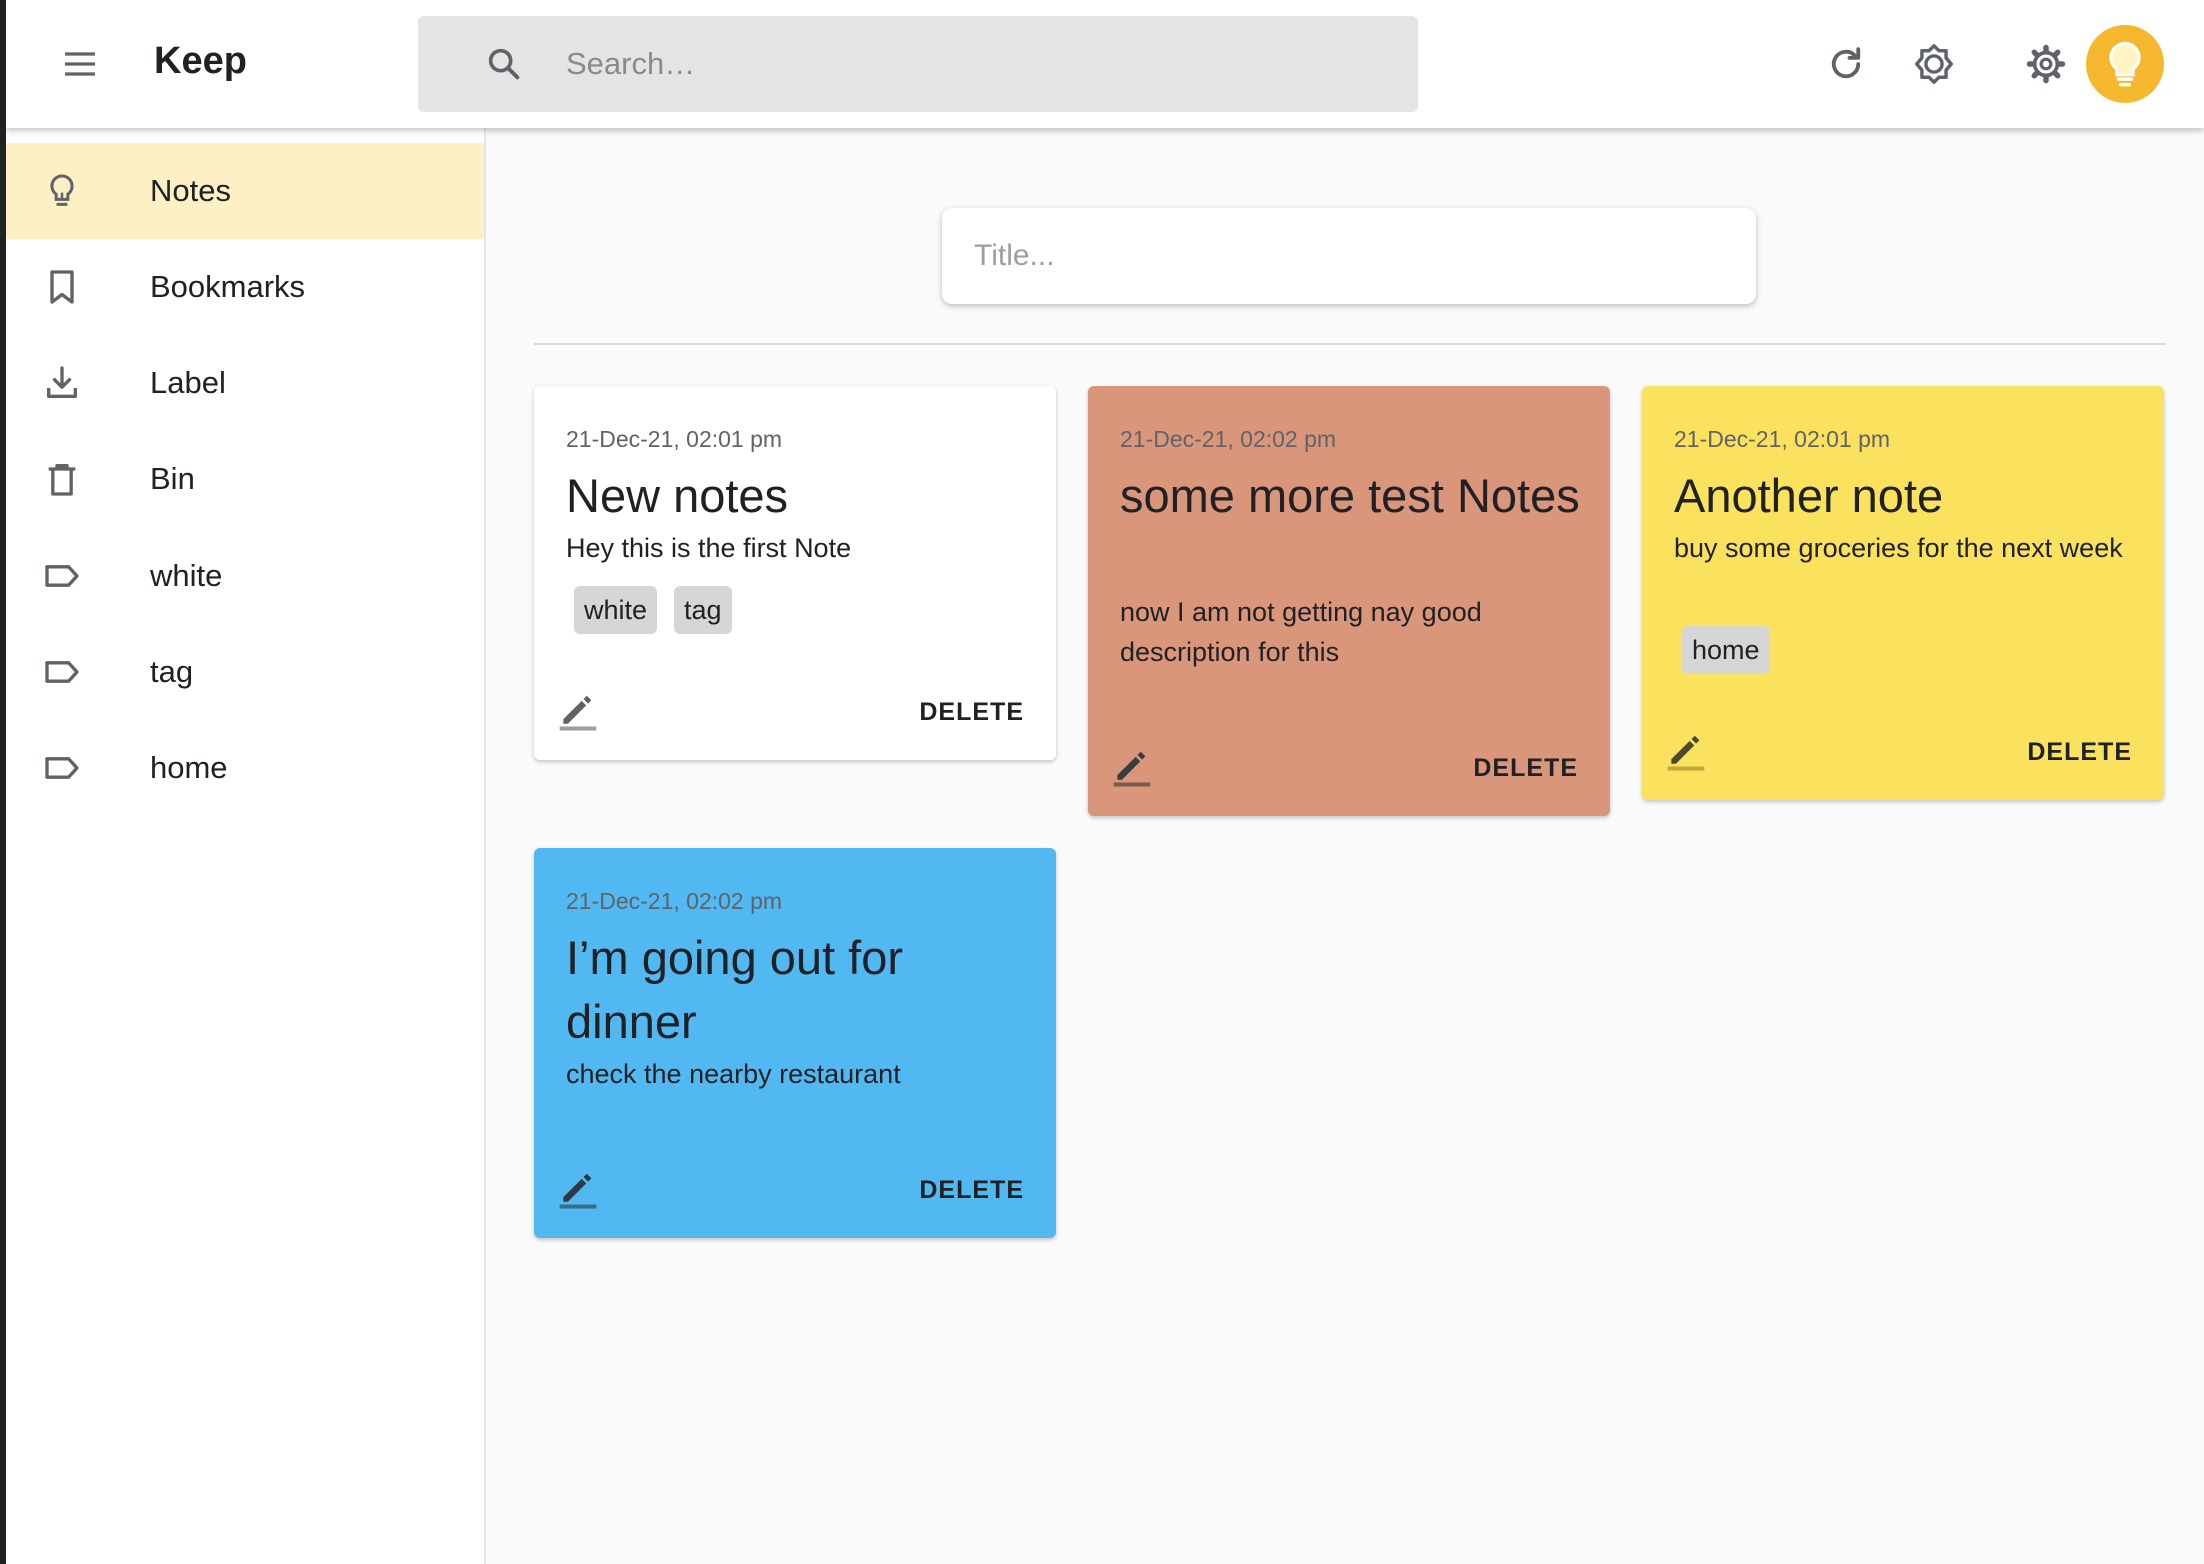  Describe the element at coordinates (976, 64) in the screenshot. I see `search-input` at that location.